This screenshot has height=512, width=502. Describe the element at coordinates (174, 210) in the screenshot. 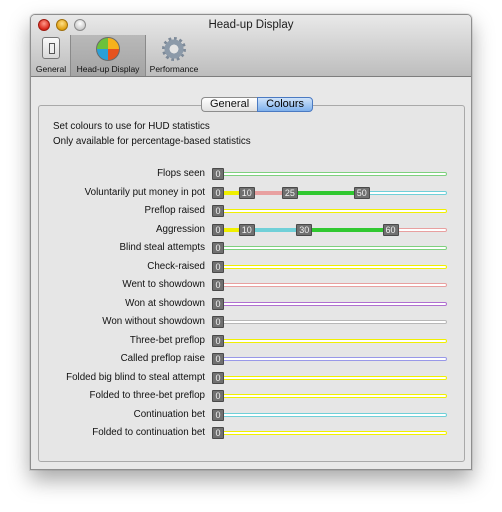

I see `stat-label: Preflop raised` at that location.